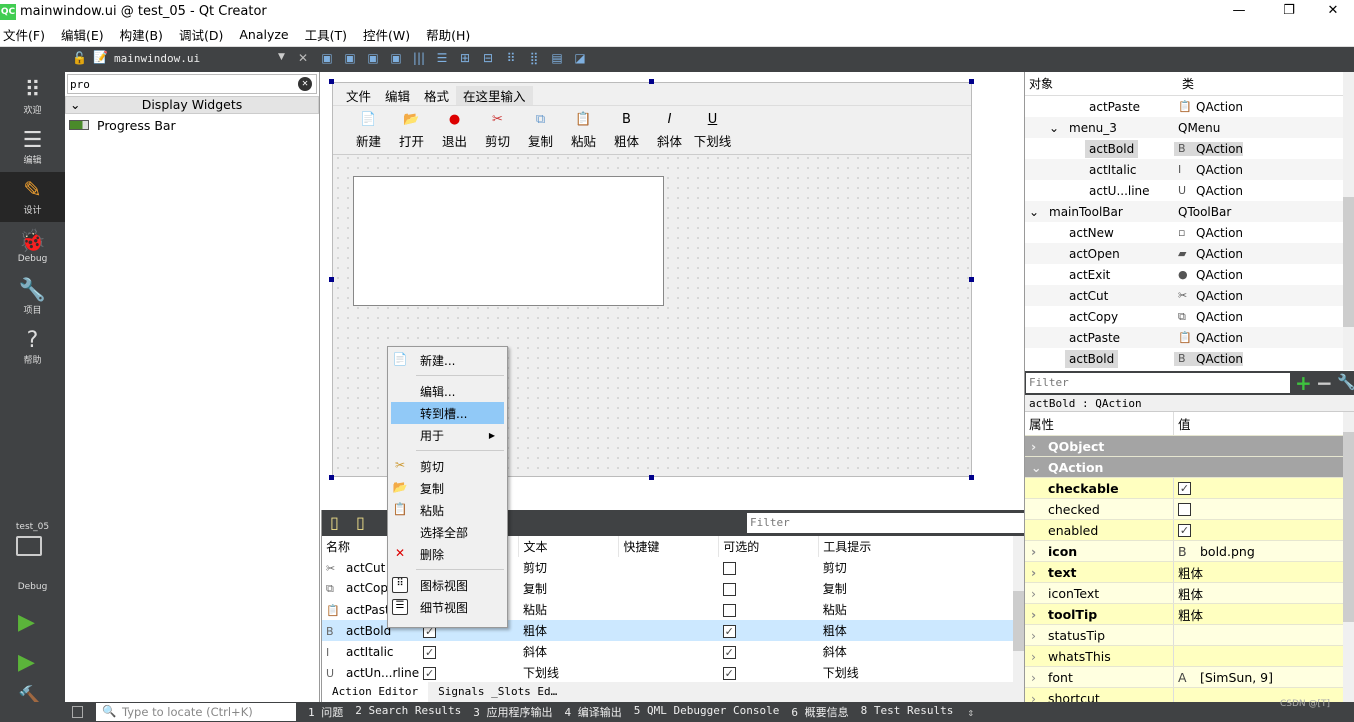  I want to click on chevron-down-icon: ▼, so click(281, 57).